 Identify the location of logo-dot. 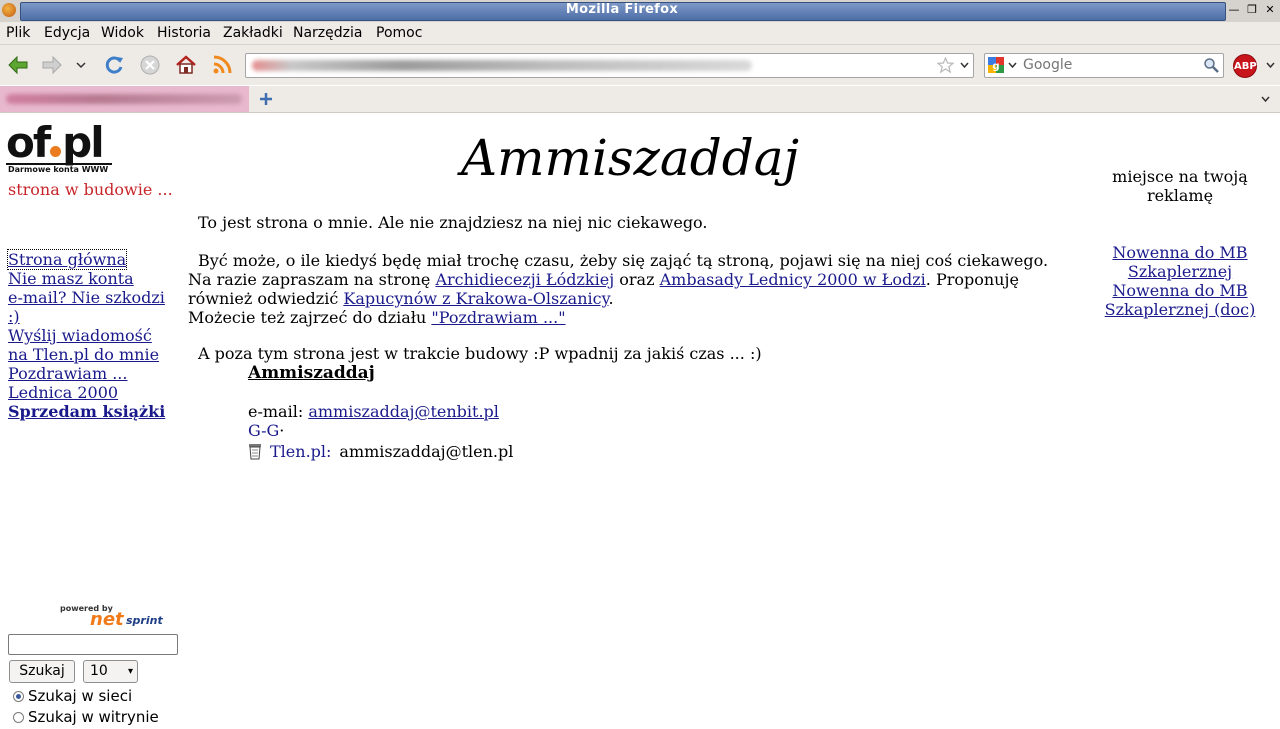
(56, 151).